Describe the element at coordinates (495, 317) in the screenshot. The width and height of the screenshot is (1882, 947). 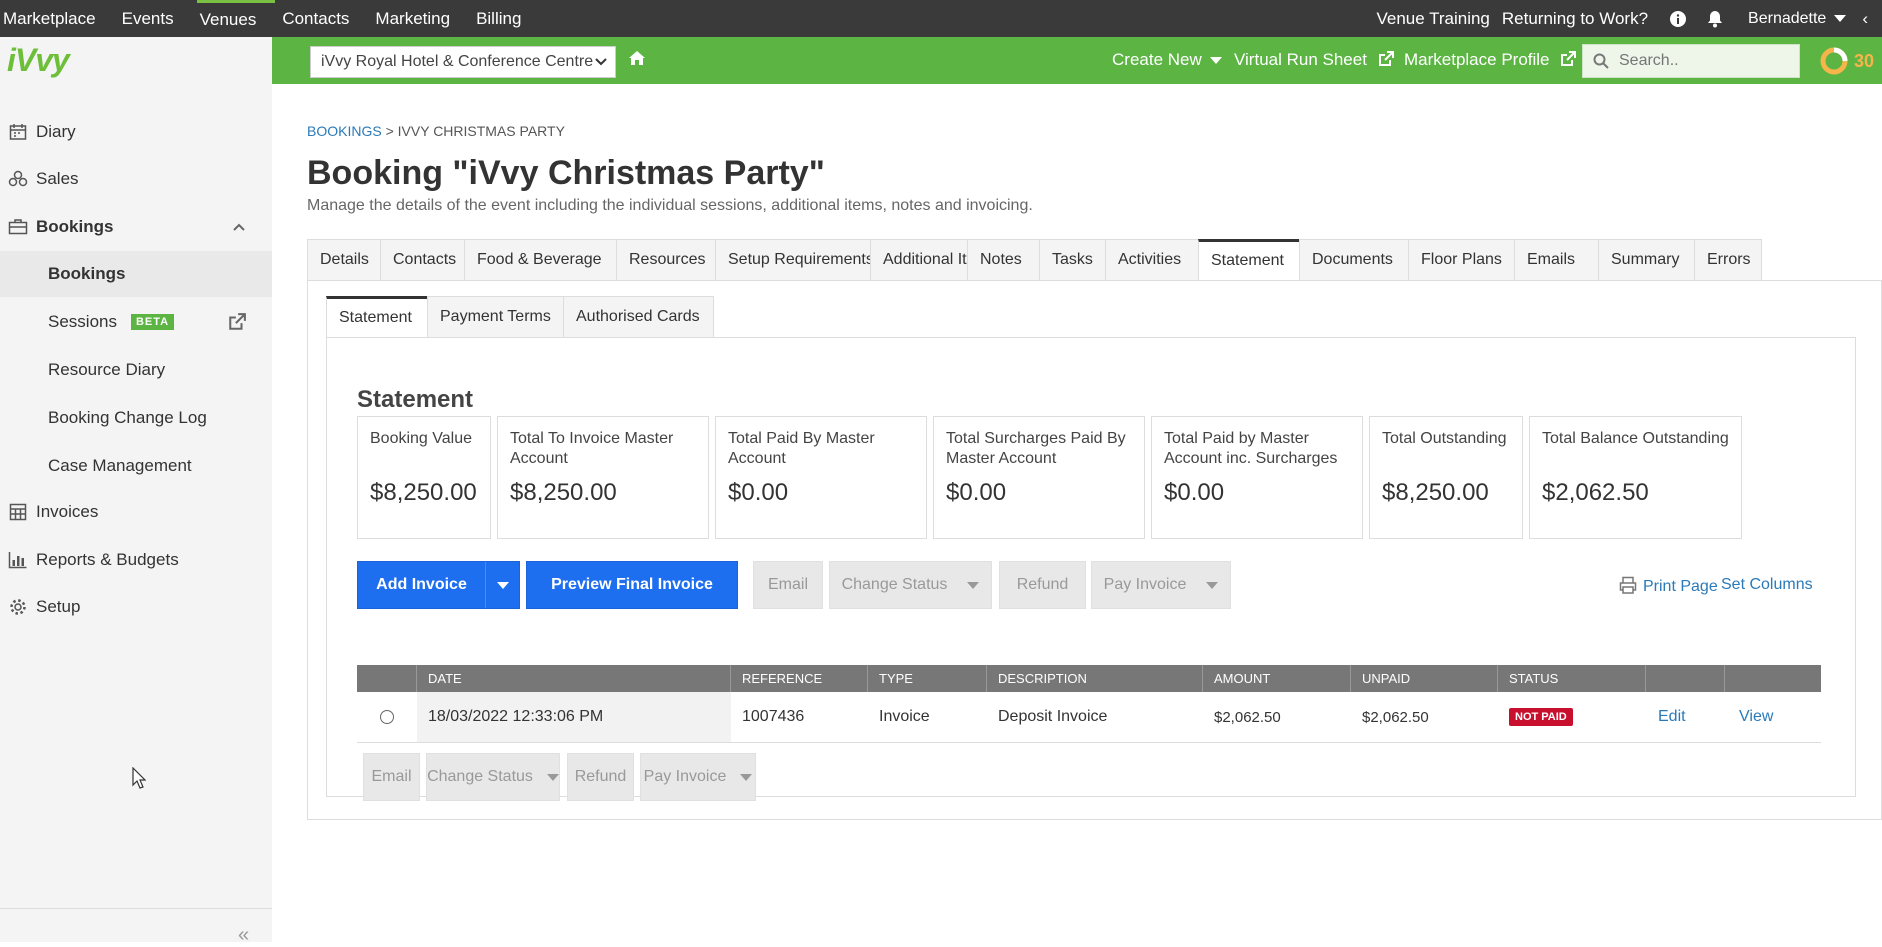
I see `subtab-payment-terms: Payment Terms` at that location.